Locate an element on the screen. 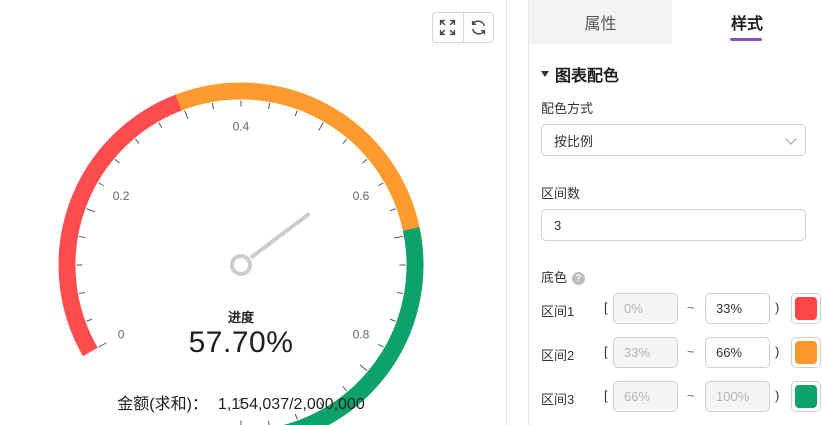  gauge-tick-label: 0.2 is located at coordinates (121, 196).